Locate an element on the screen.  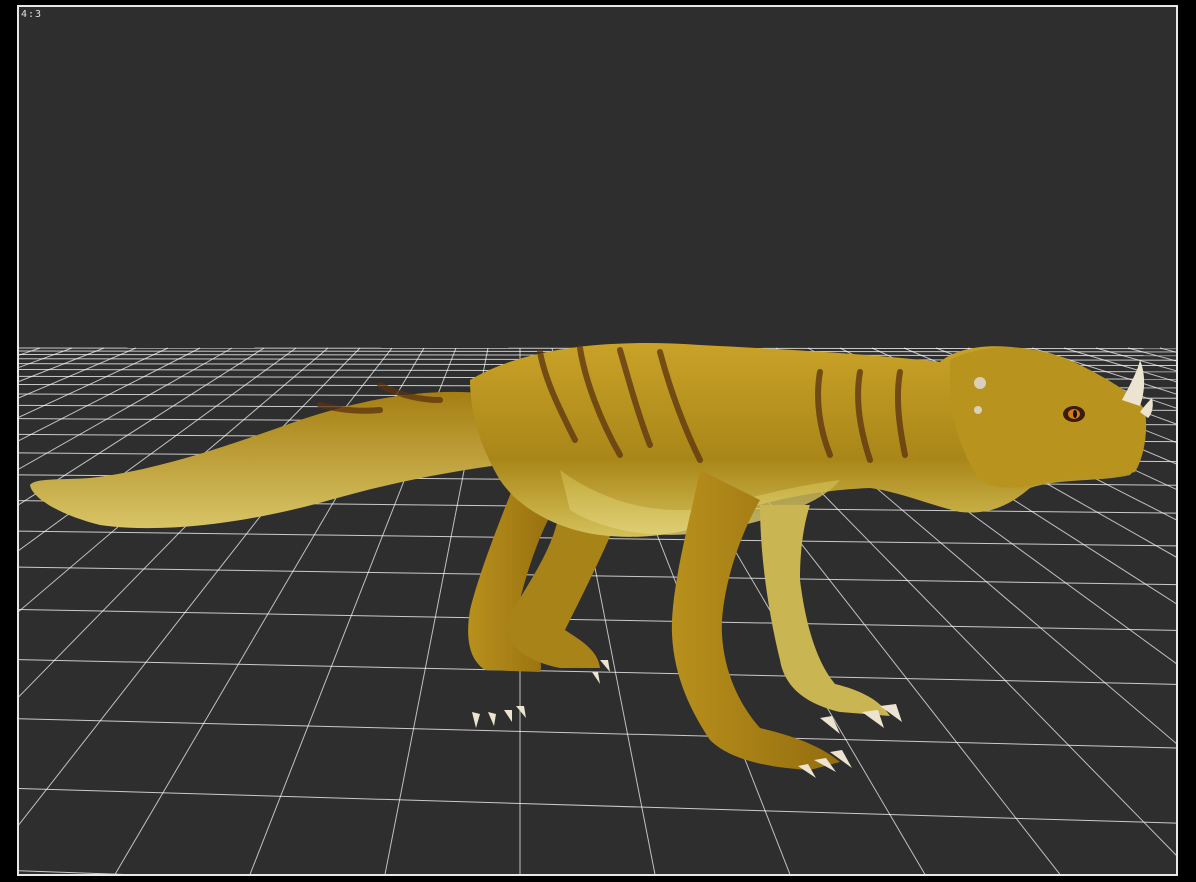
dino-fore-leg-far is located at coordinates (825, 610).